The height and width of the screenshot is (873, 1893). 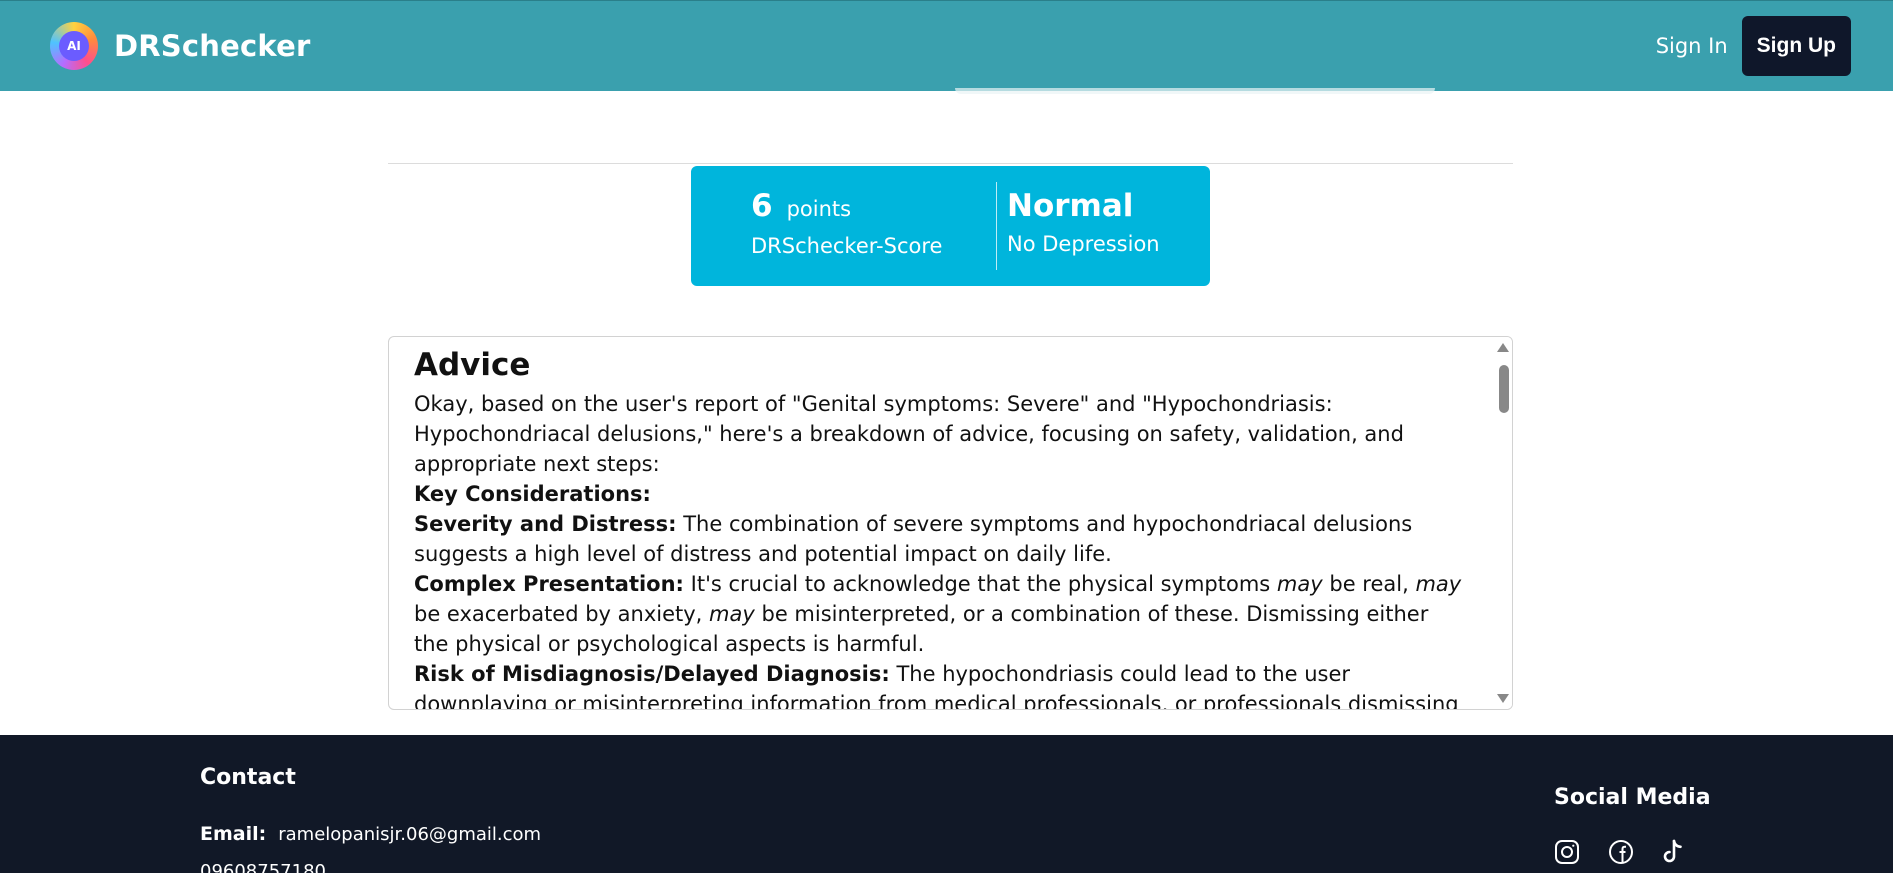 I want to click on auth-nav: Sign In Sign Up, so click(x=1753, y=46).